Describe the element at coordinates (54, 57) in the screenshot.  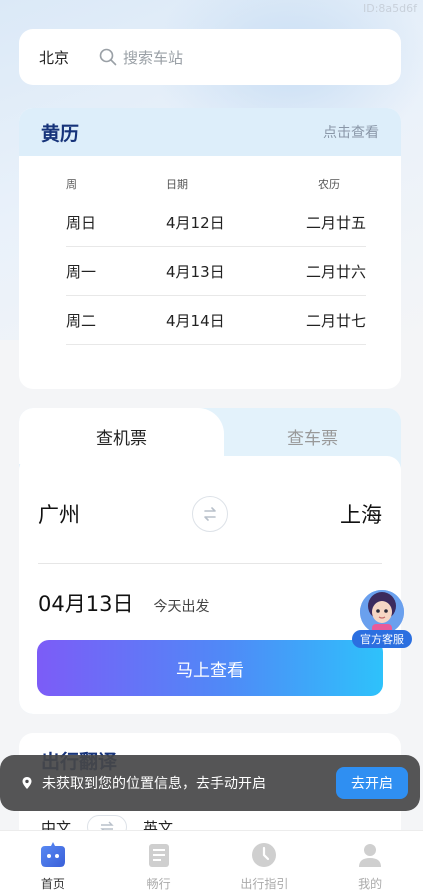
I see `city-selector: 北京` at that location.